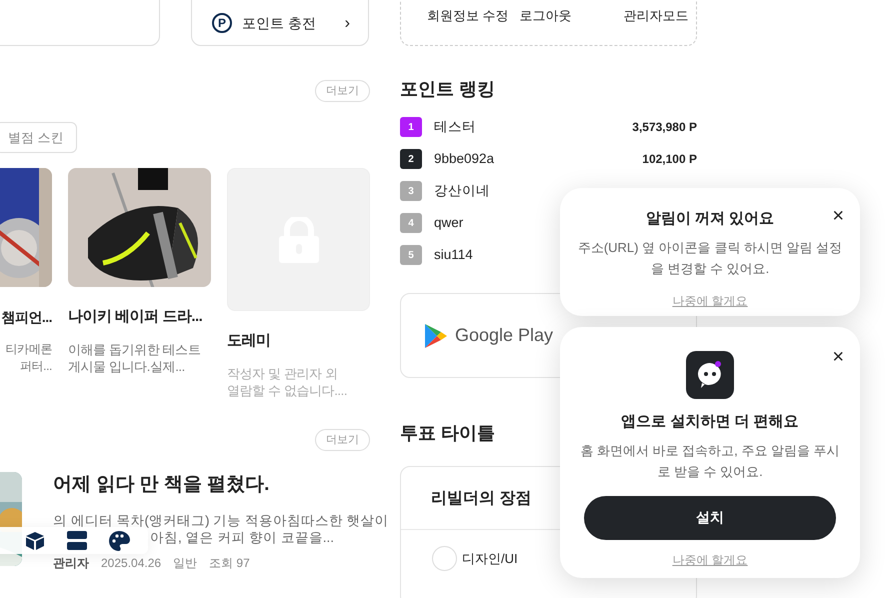 The image size is (895, 598). I want to click on post-category: 일반, so click(185, 563).